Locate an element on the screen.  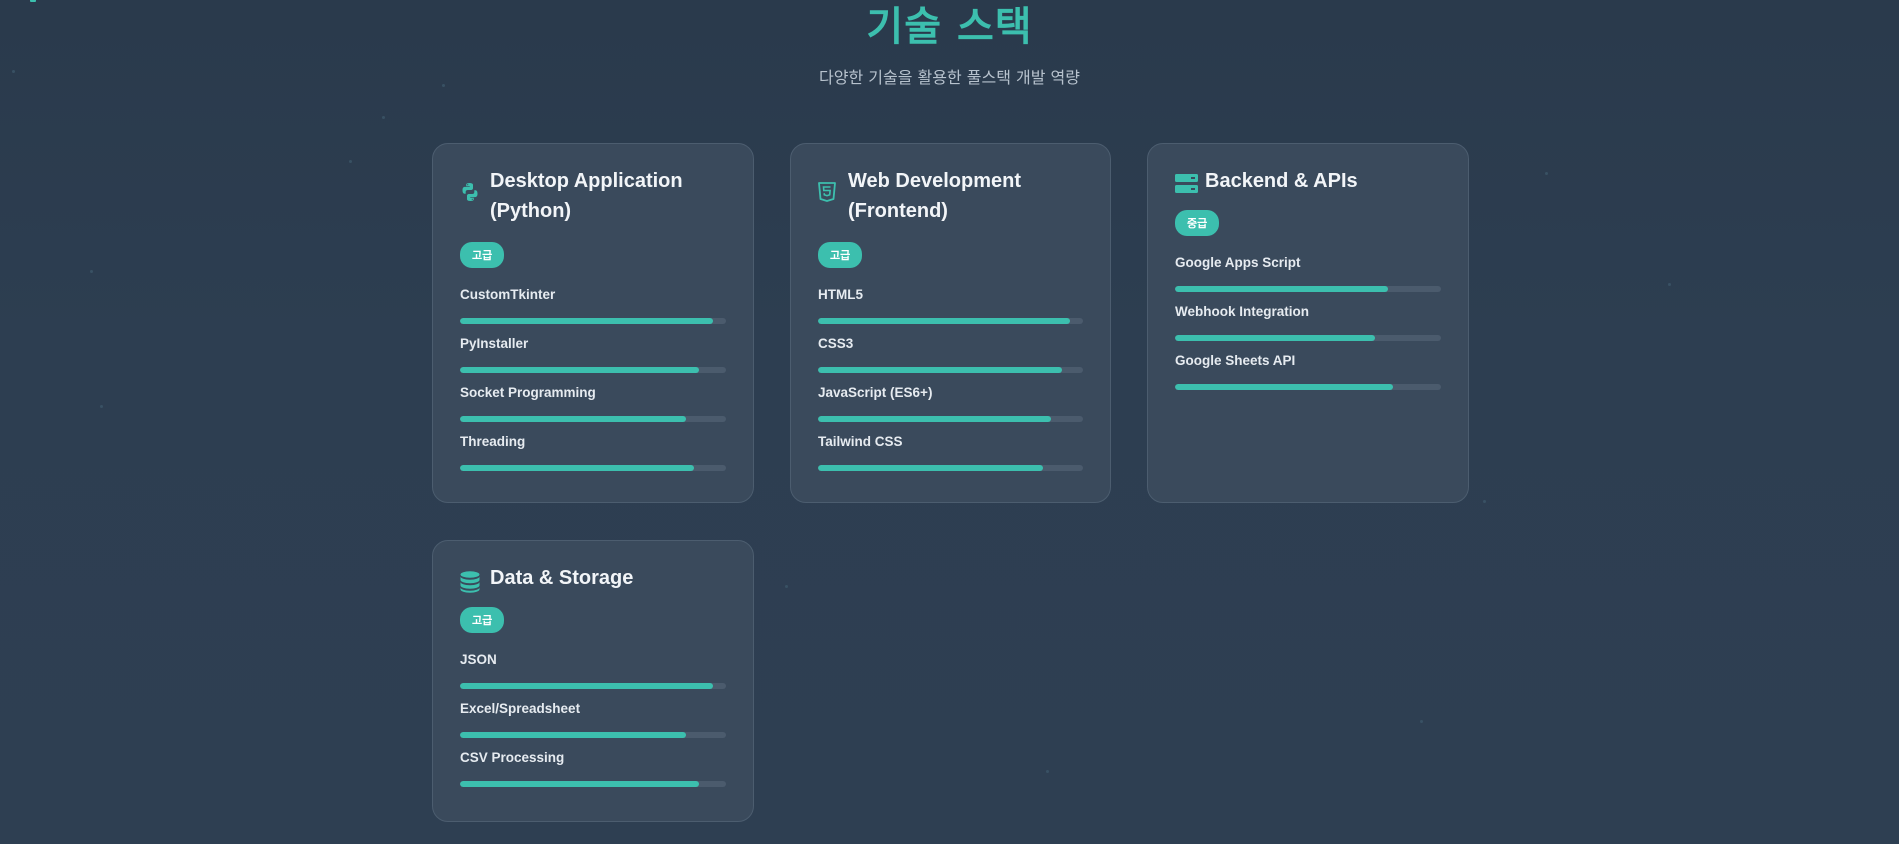
skill-name: Threading is located at coordinates (493, 441).